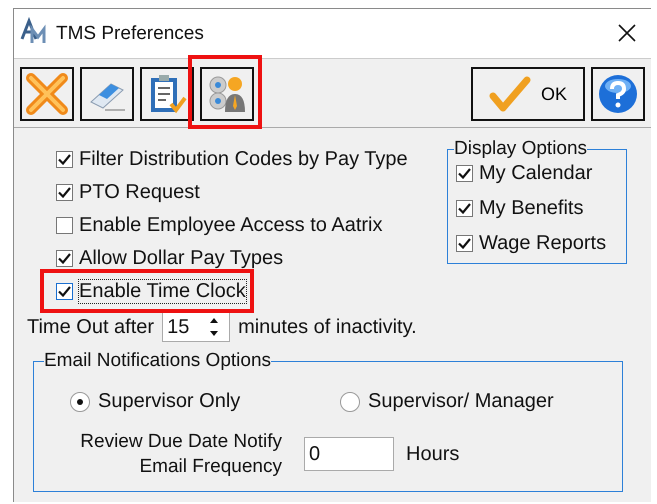 This screenshot has height=504, width=657. I want to click on input-field: 0, so click(349, 454).